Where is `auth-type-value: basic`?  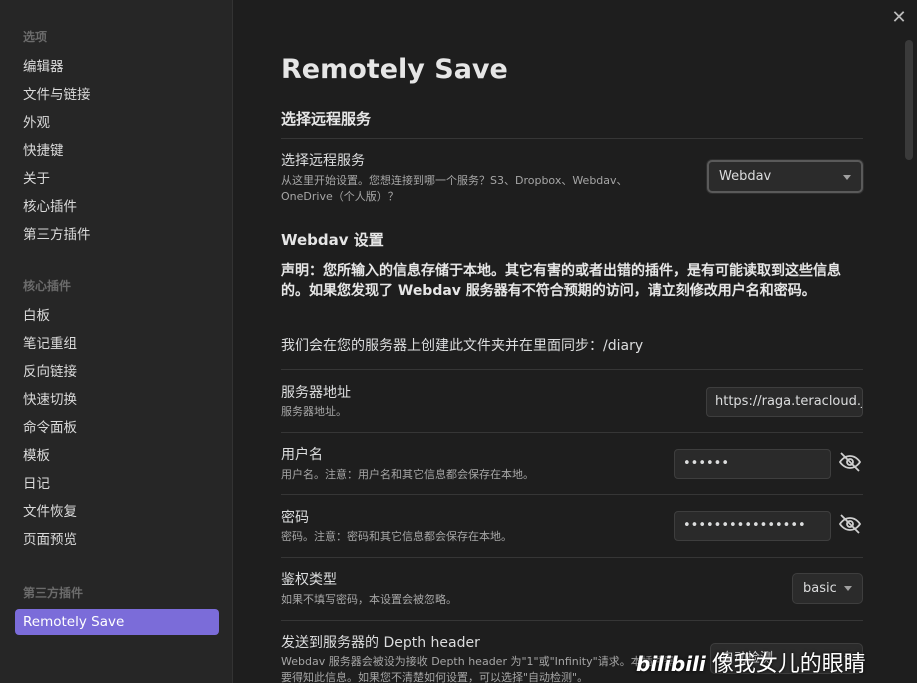
auth-type-value: basic is located at coordinates (820, 588).